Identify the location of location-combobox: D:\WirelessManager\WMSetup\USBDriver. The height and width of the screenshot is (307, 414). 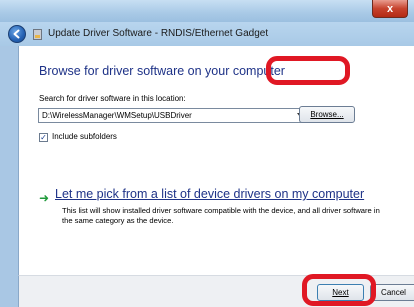
(172, 115).